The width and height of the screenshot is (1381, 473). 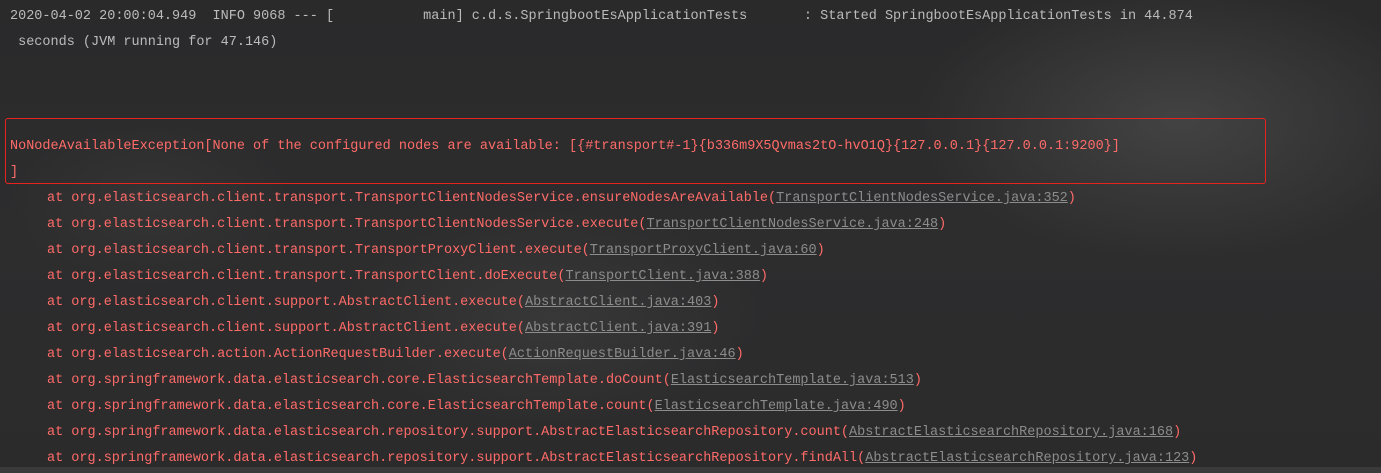 I want to click on source-link: AbstractClient.java:403, so click(x=618, y=302).